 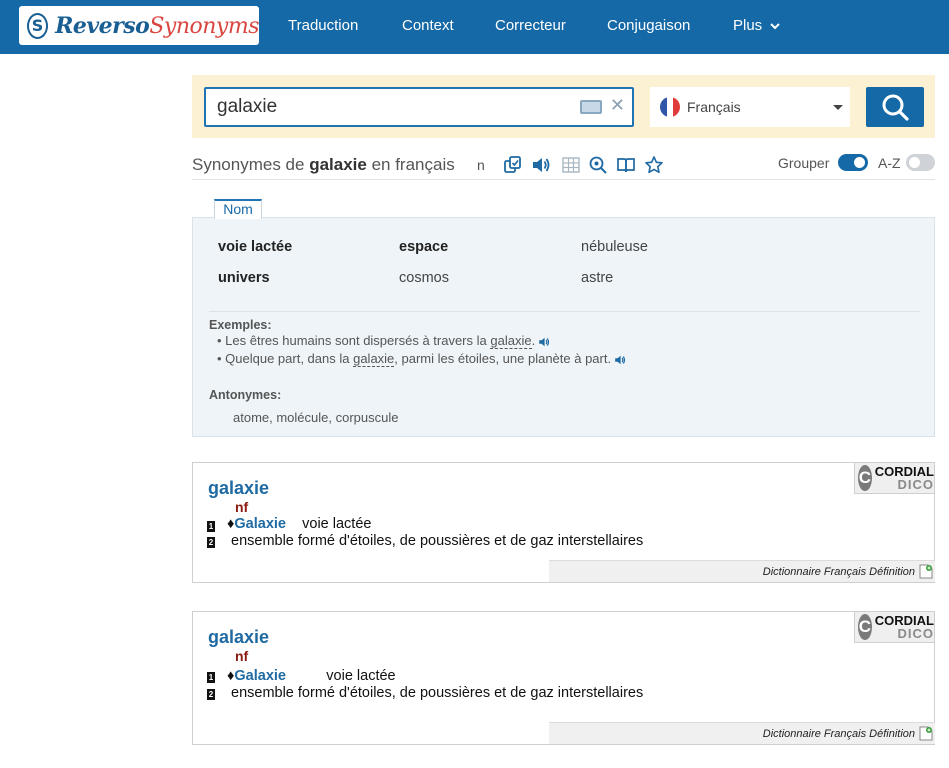 I want to click on search-band: galaxie ✕ Français, so click(x=563, y=106).